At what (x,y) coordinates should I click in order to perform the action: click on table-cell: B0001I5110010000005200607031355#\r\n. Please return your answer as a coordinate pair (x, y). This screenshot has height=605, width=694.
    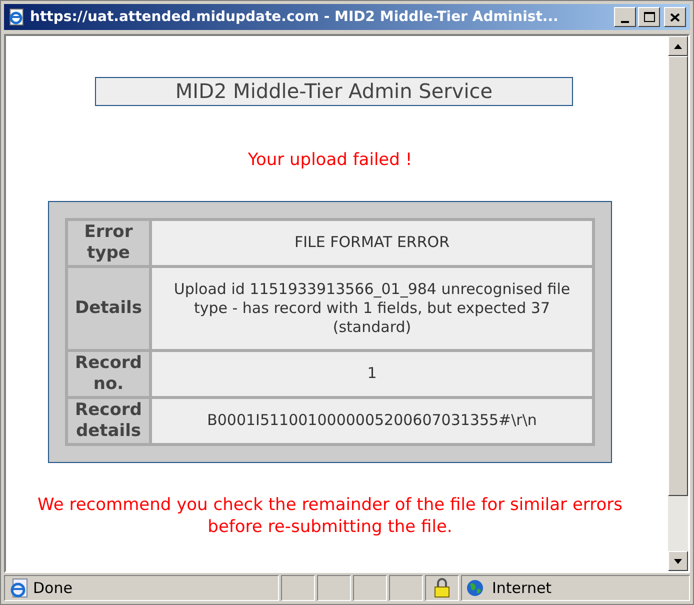
    Looking at the image, I should click on (372, 420).